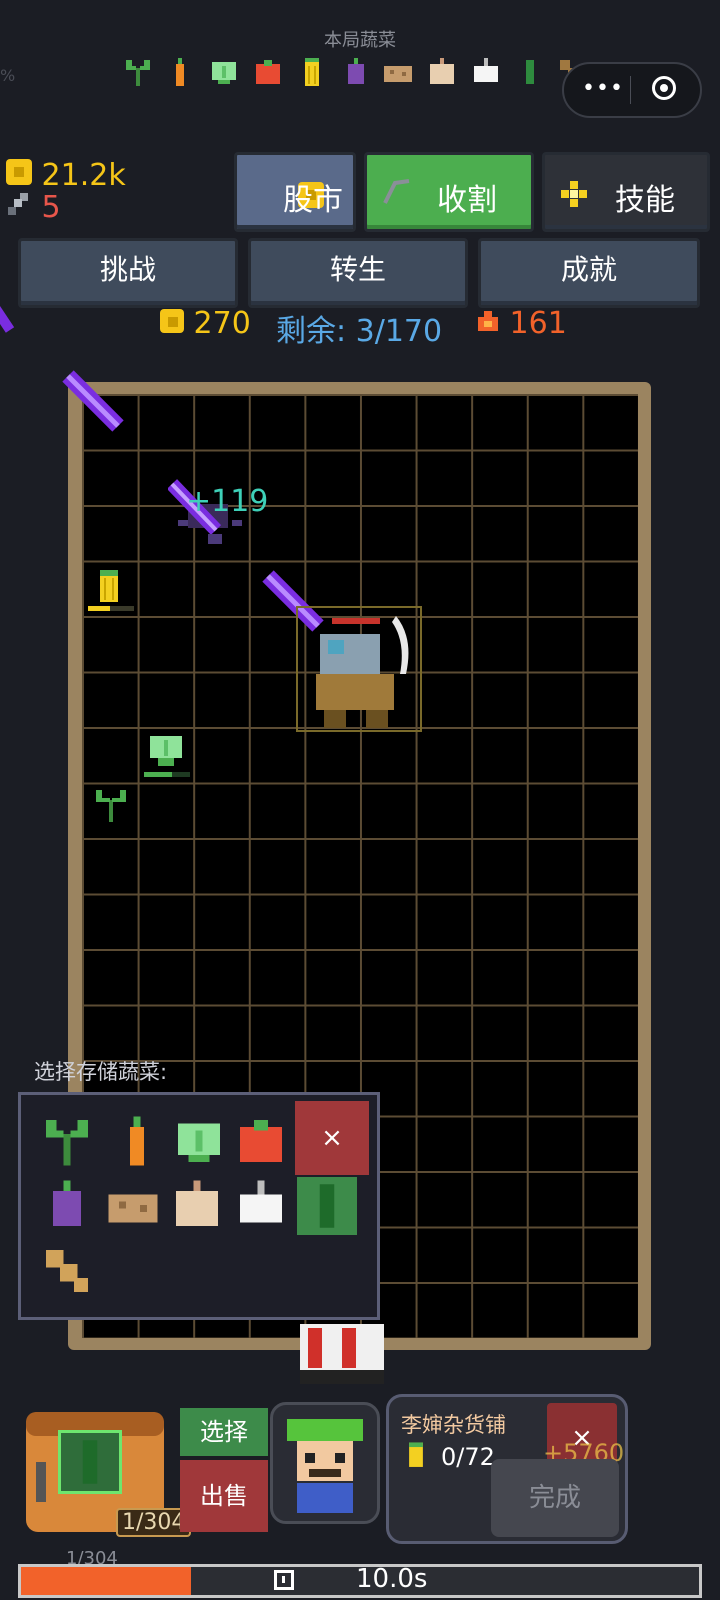  What do you see at coordinates (224, 1432) in the screenshot?
I see `select-button: 选择` at bounding box center [224, 1432].